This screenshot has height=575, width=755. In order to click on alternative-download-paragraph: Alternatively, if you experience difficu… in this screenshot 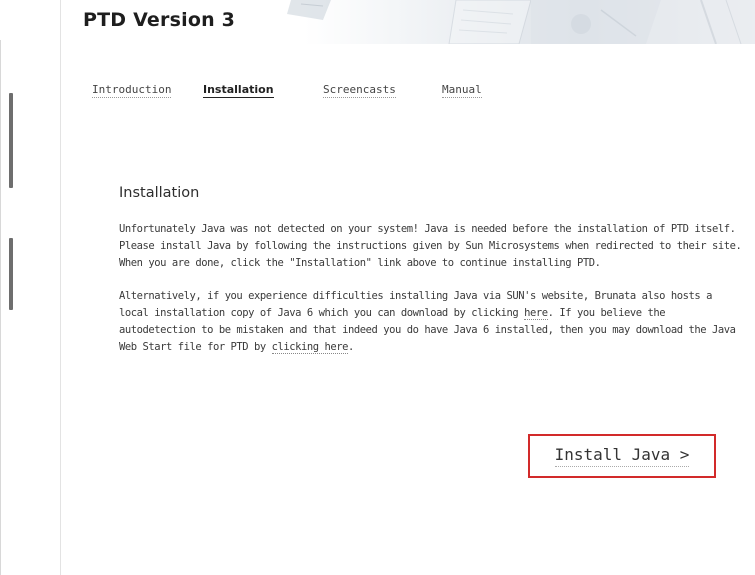, I will do `click(431, 322)`.